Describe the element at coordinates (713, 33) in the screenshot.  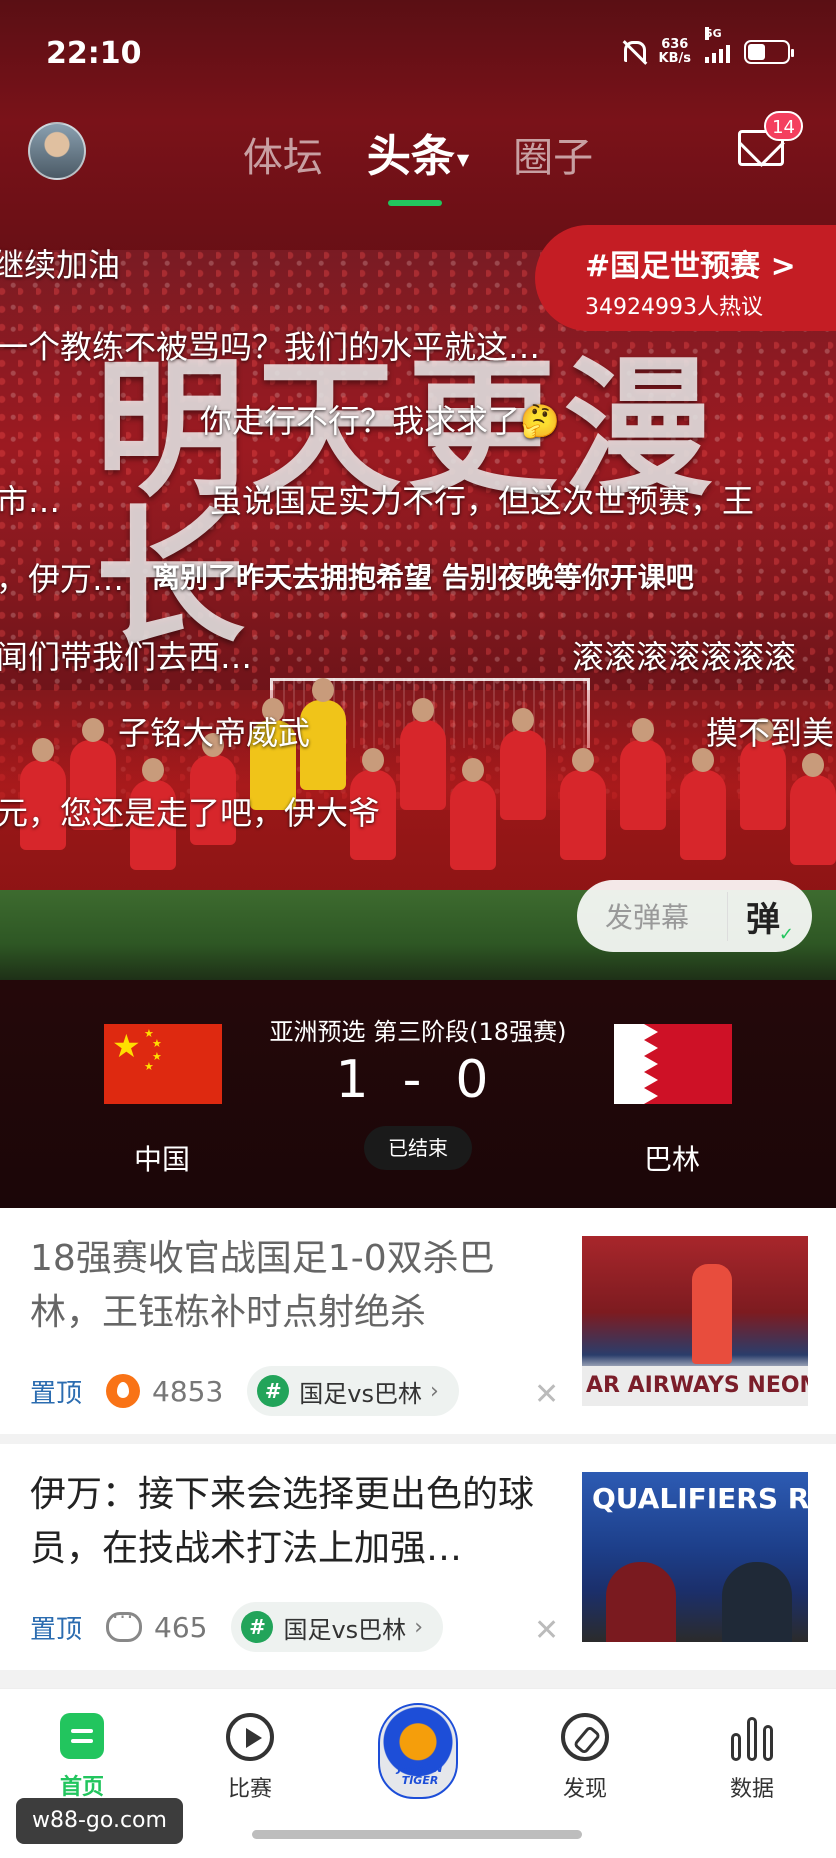
I see `network-type: 5G` at that location.